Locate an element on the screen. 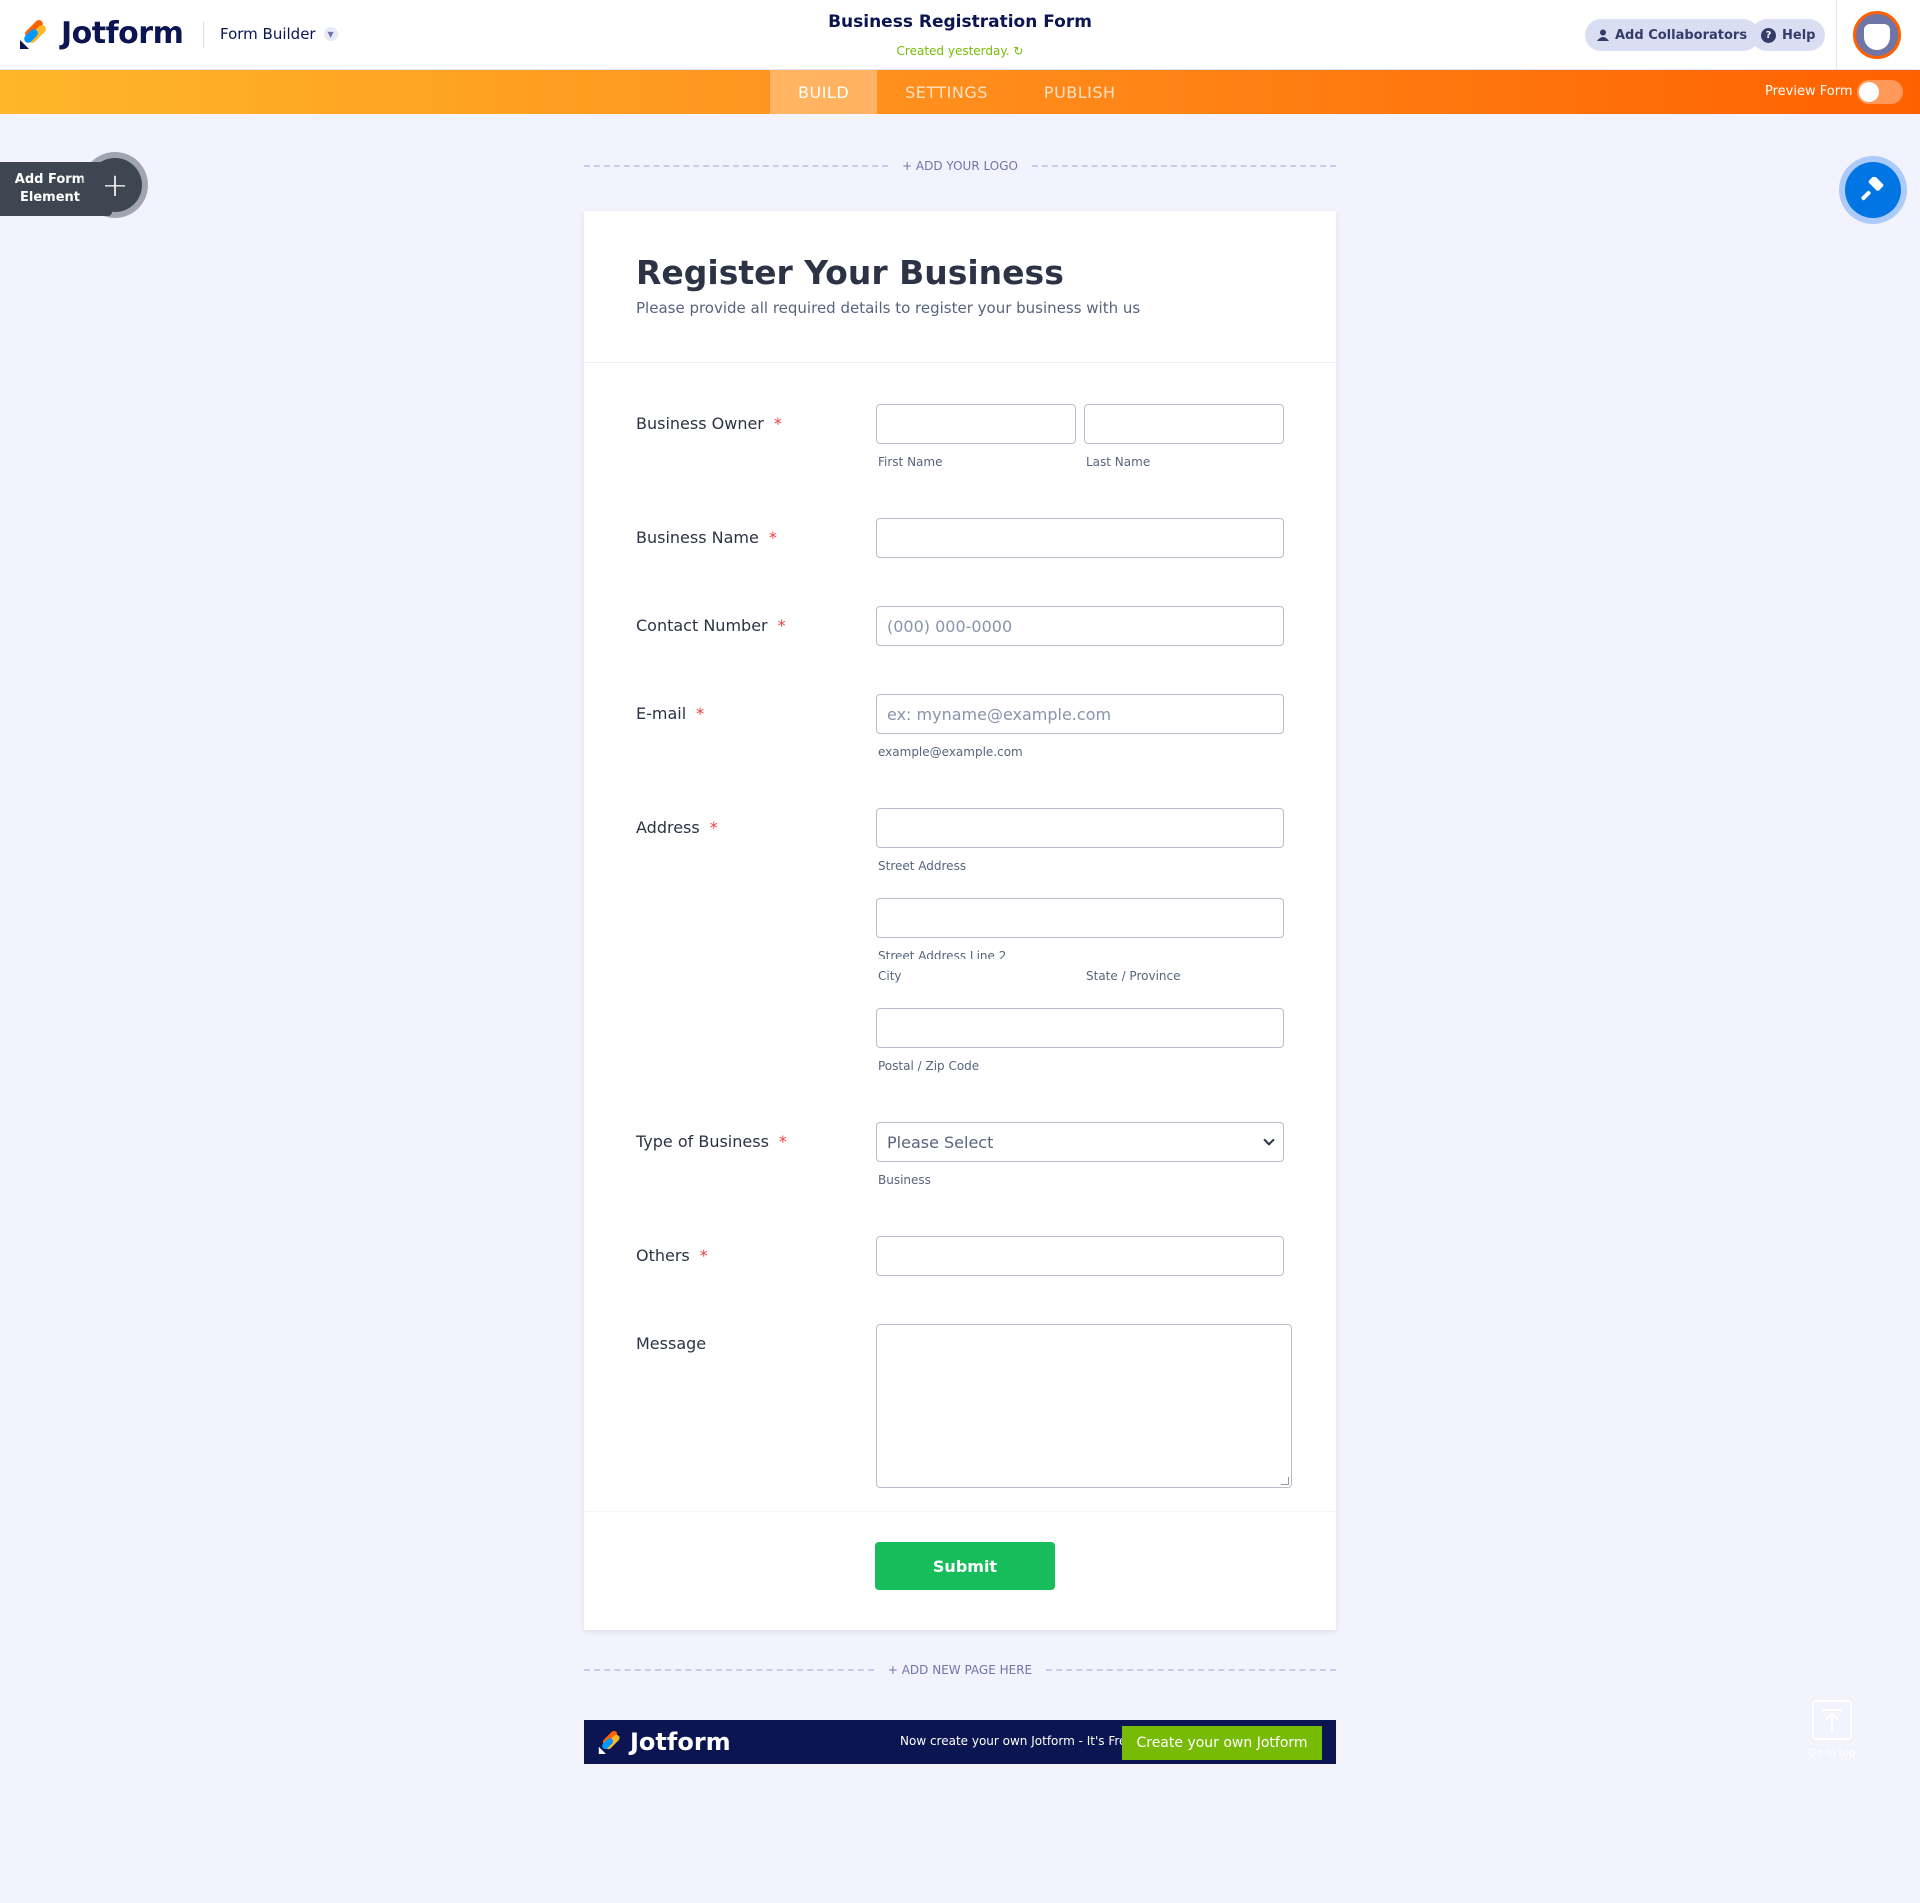  business-name-input is located at coordinates (1080, 538).